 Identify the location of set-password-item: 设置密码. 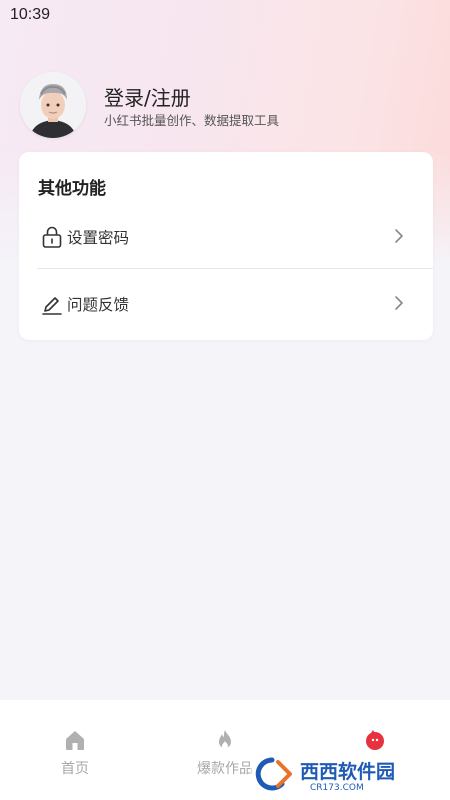
(226, 235).